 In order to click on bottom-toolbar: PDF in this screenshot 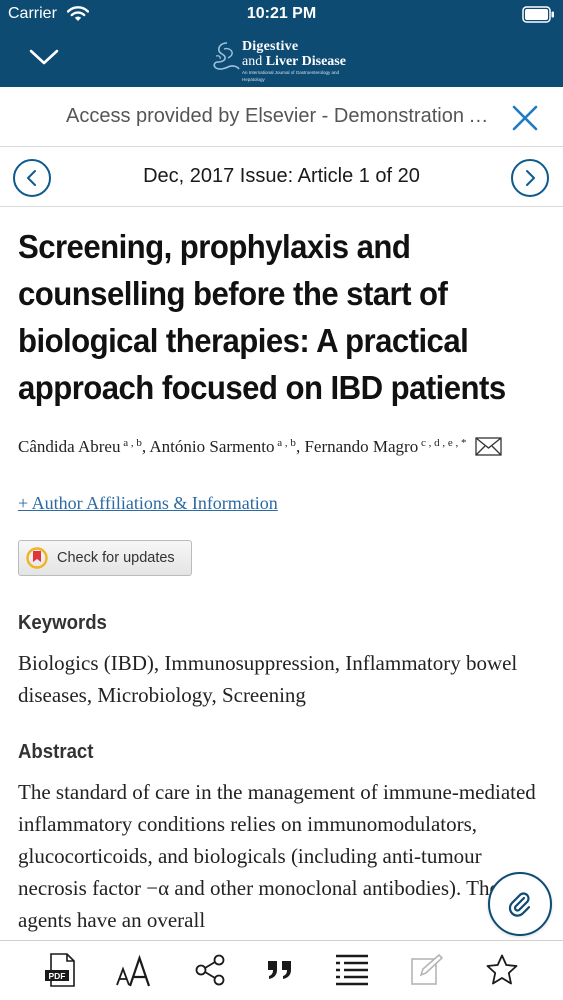, I will do `click(281, 970)`.